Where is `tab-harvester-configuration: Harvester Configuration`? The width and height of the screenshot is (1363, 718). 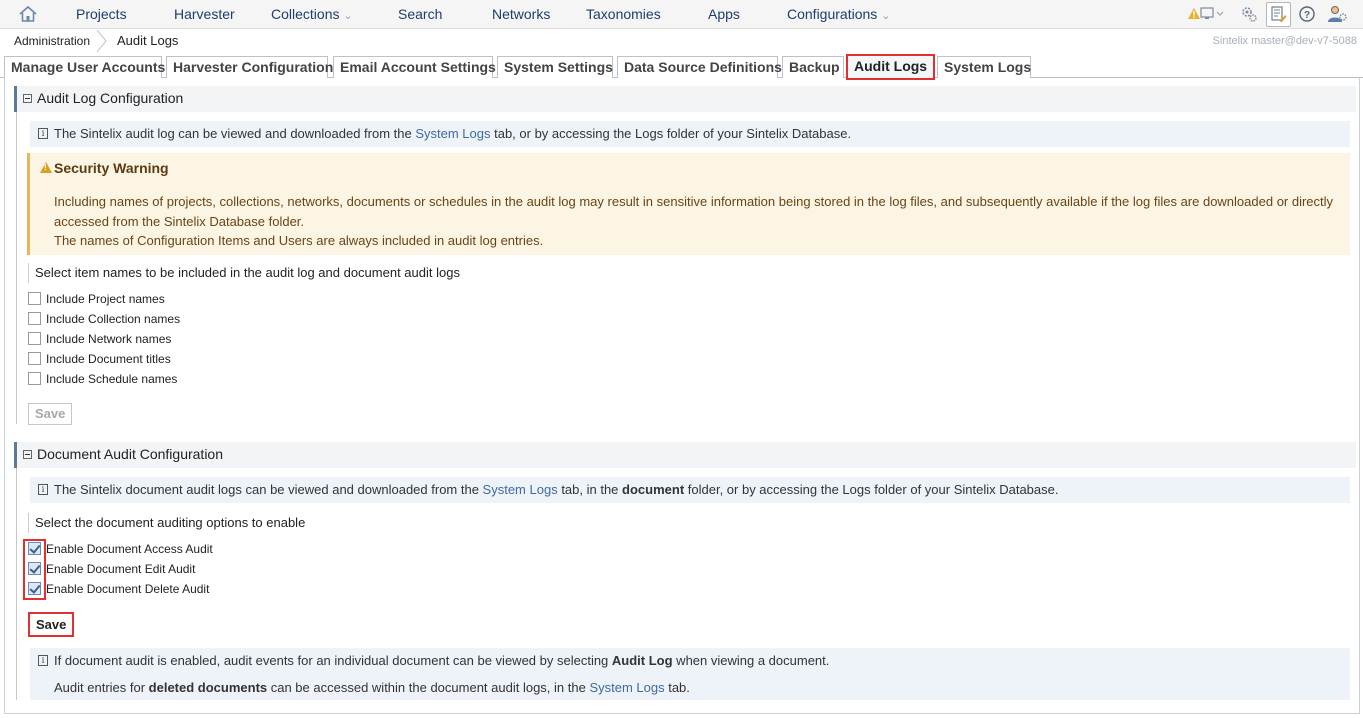 tab-harvester-configuration: Harvester Configuration is located at coordinates (249, 67).